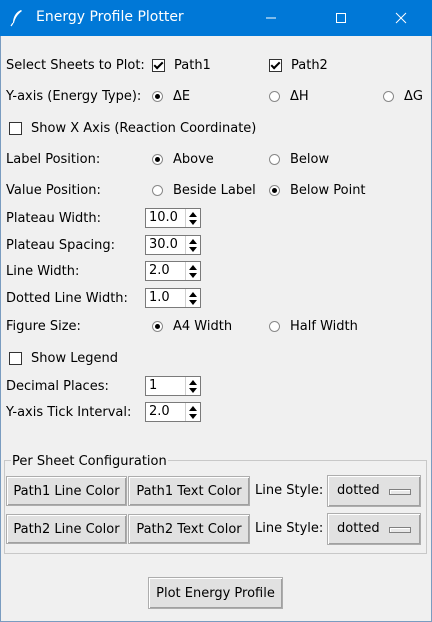 Image resolution: width=432 pixels, height=622 pixels. I want to click on y-axis-option-label: ΔH, so click(299, 96).